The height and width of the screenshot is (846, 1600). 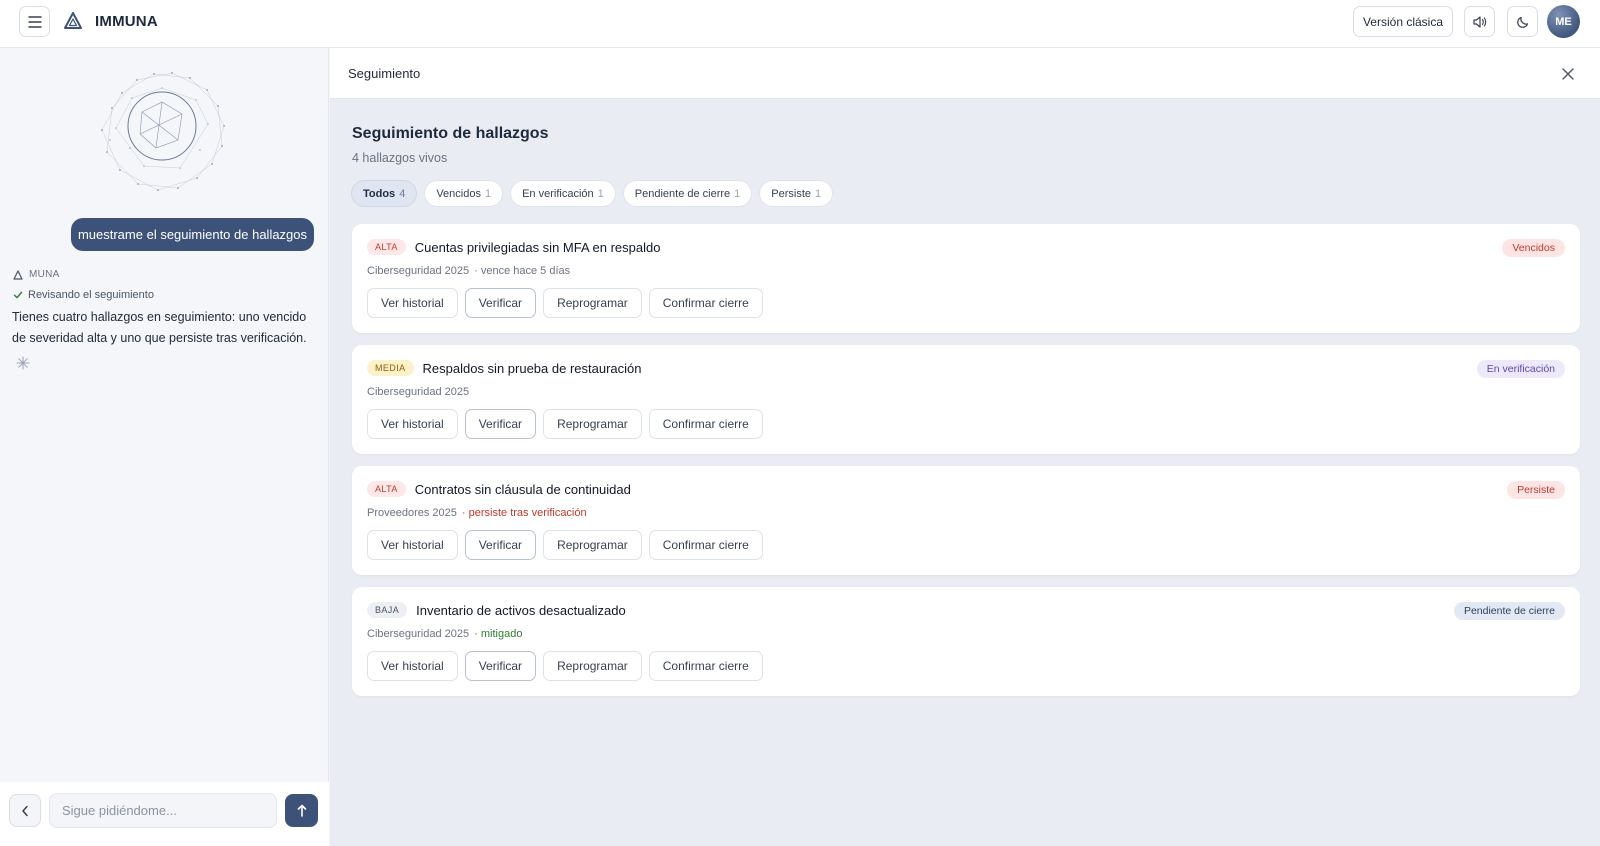 I want to click on assistant-status-text: Revisando el seguimiento, so click(x=91, y=295).